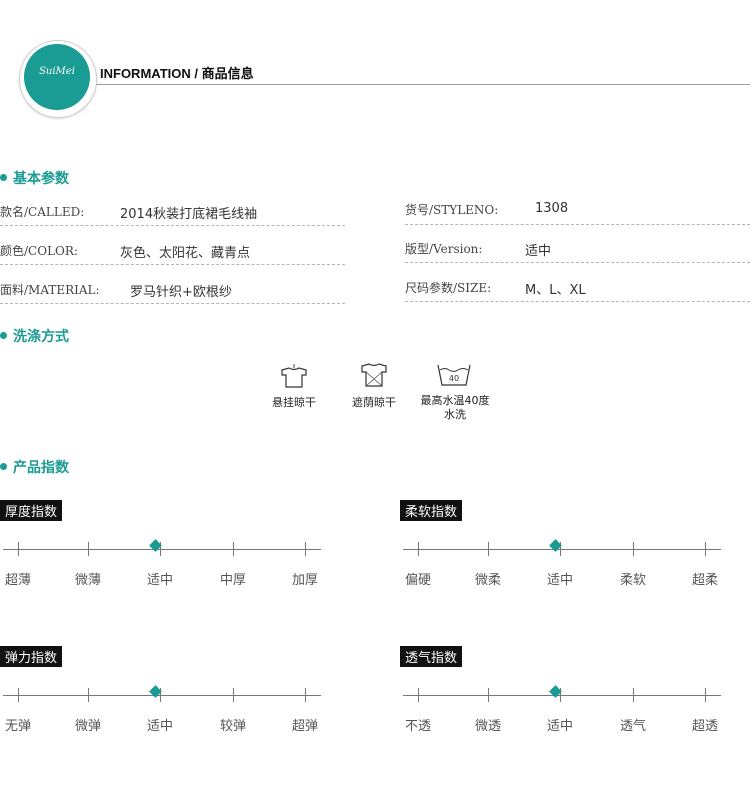 The image size is (750, 798). I want to click on index-tick-label: 超弹, so click(304, 726).